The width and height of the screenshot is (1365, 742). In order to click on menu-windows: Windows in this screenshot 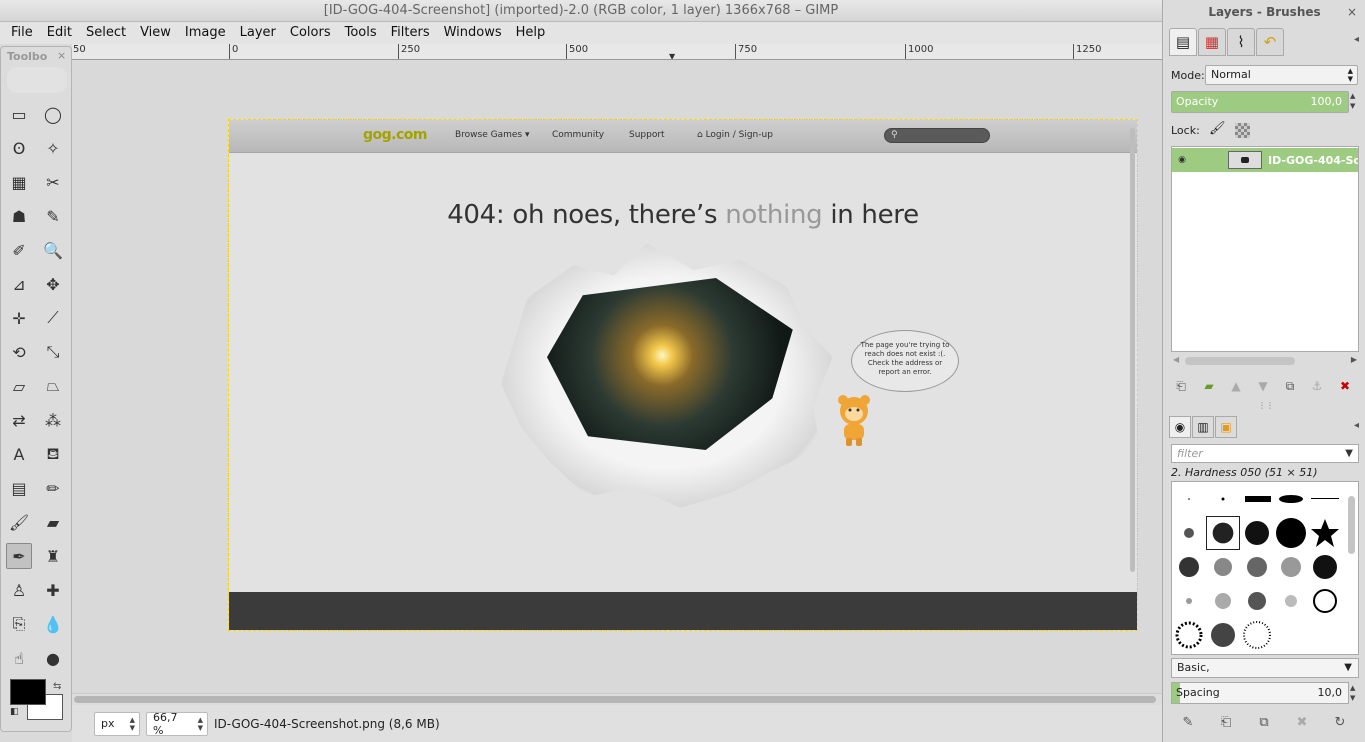, I will do `click(473, 33)`.